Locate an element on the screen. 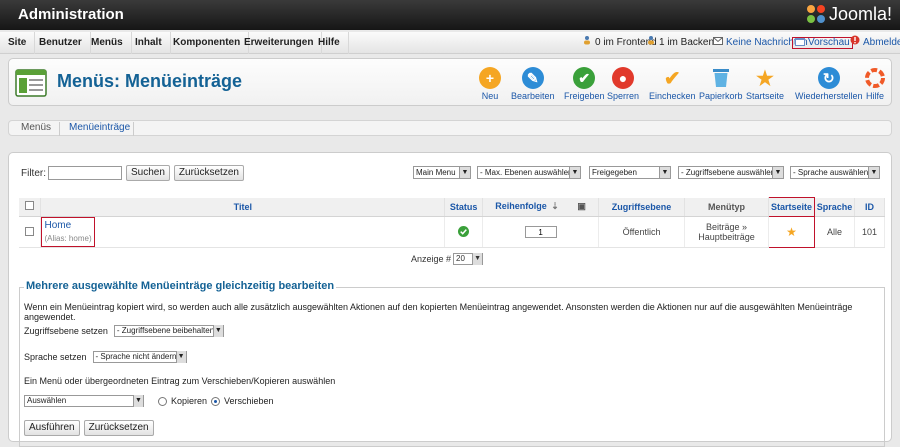  col-status: Status is located at coordinates (464, 207).